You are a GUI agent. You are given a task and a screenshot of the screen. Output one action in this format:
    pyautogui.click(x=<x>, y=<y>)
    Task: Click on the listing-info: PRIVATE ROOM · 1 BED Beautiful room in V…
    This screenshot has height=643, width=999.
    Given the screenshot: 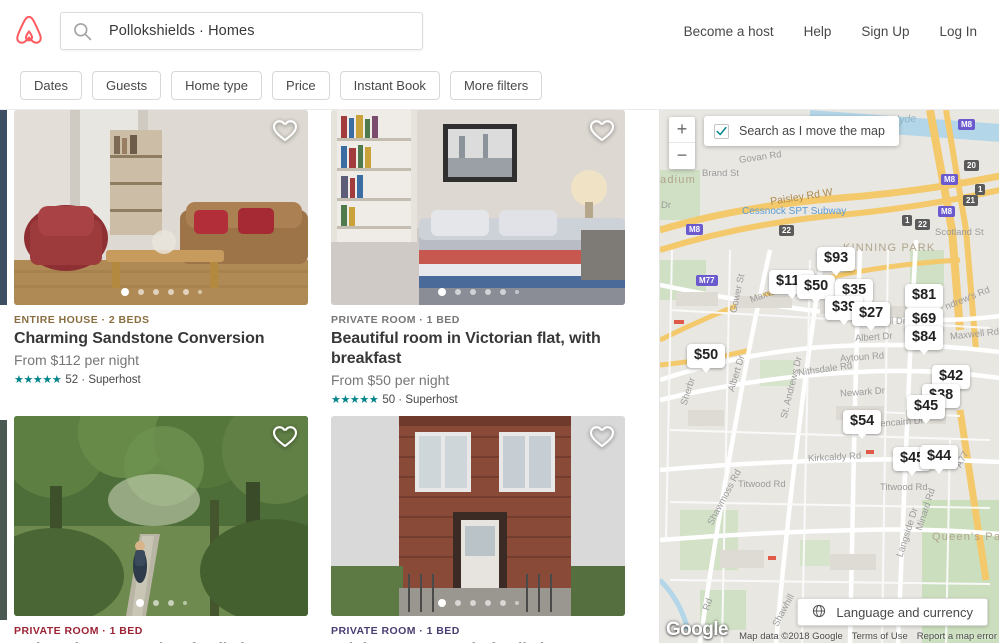 What is the action you would take?
    pyautogui.click(x=478, y=355)
    